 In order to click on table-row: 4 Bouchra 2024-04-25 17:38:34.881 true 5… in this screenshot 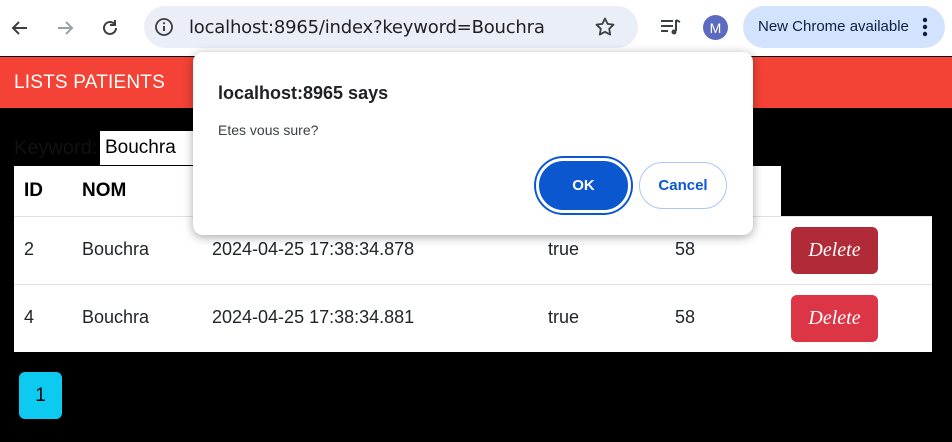, I will do `click(473, 318)`.